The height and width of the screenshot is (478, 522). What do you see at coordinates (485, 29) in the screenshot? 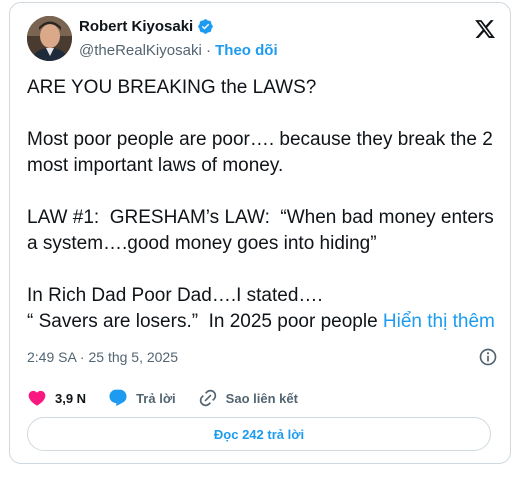
I see `x-logo-icon` at bounding box center [485, 29].